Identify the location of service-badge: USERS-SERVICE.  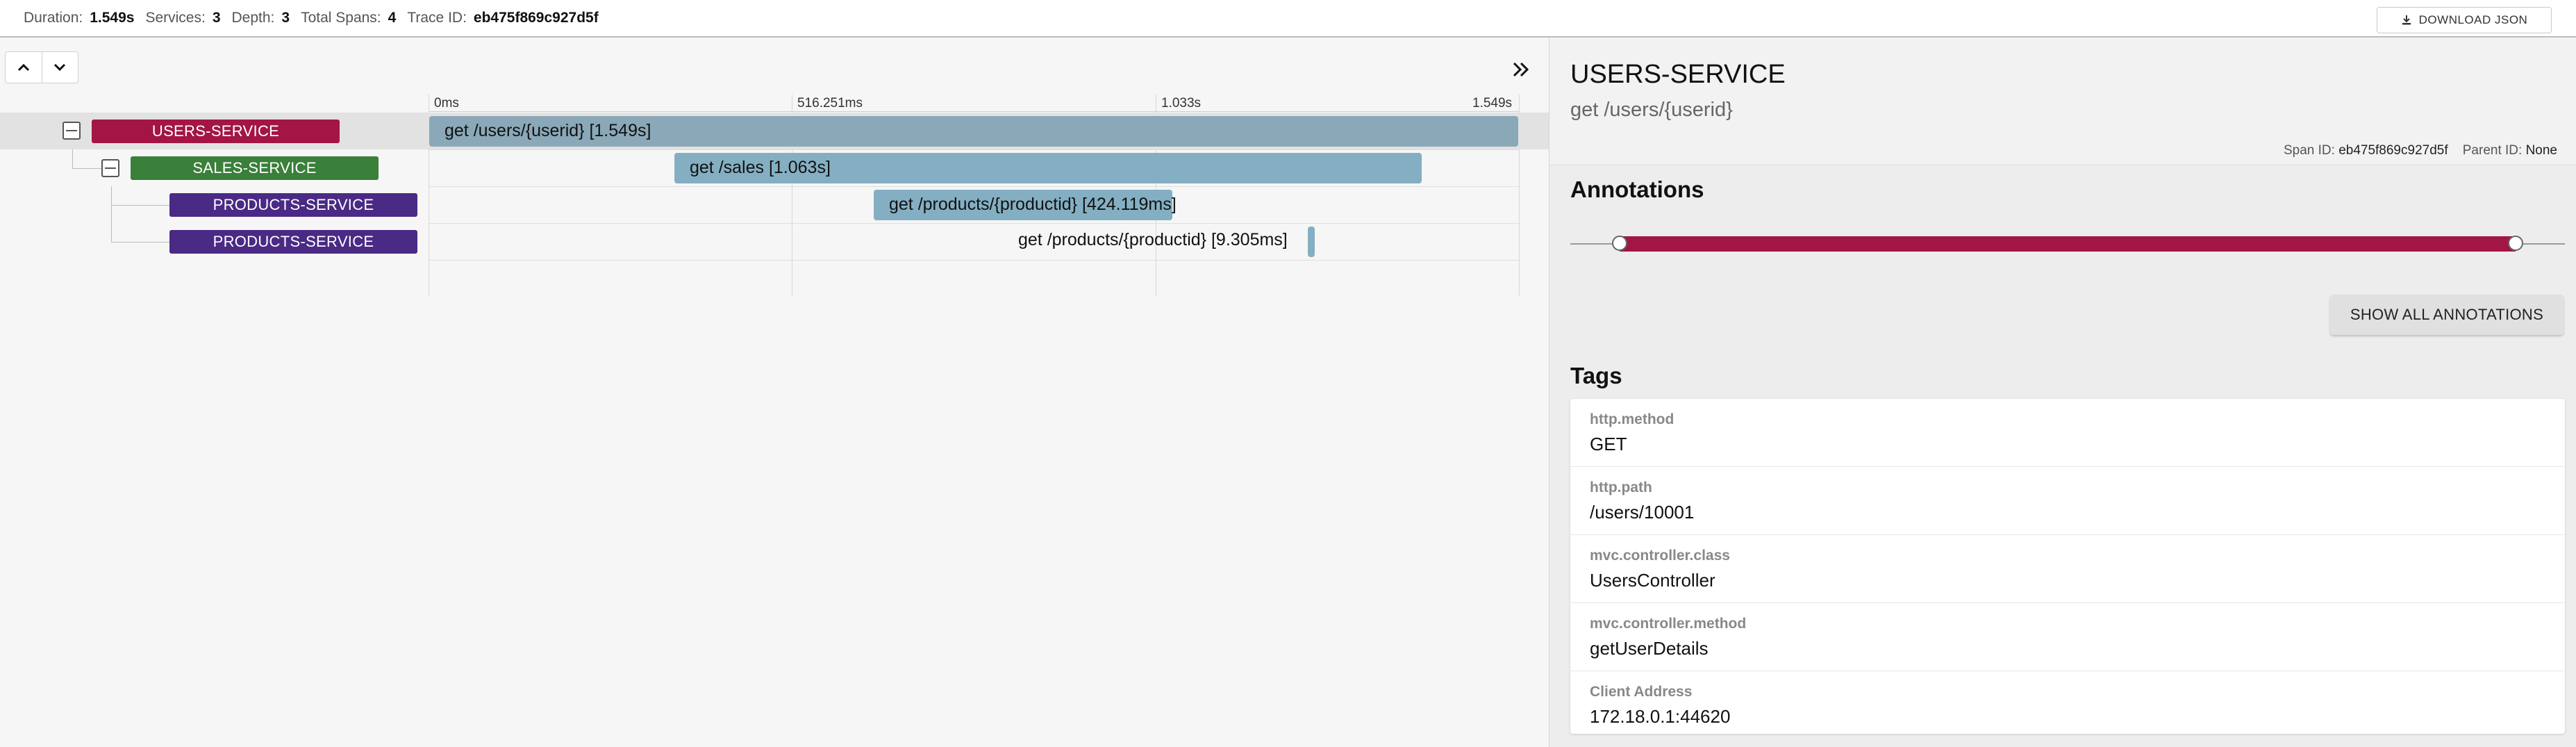
(216, 131).